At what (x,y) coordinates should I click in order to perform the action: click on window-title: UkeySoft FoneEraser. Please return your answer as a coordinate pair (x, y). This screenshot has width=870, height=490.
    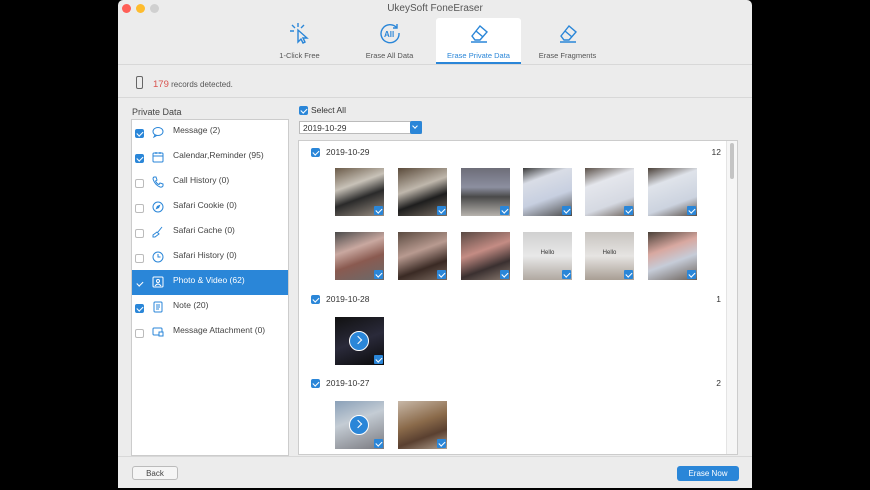
    Looking at the image, I should click on (435, 8).